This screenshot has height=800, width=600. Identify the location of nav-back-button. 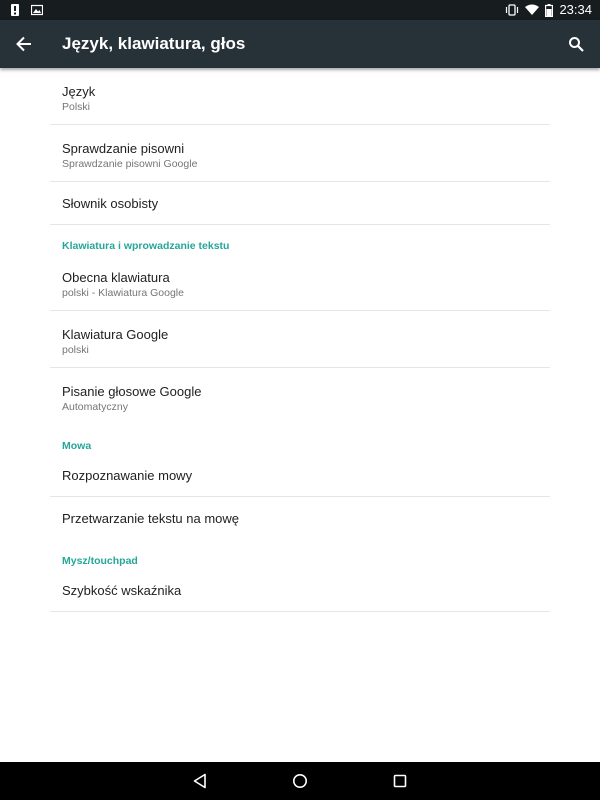
(200, 781).